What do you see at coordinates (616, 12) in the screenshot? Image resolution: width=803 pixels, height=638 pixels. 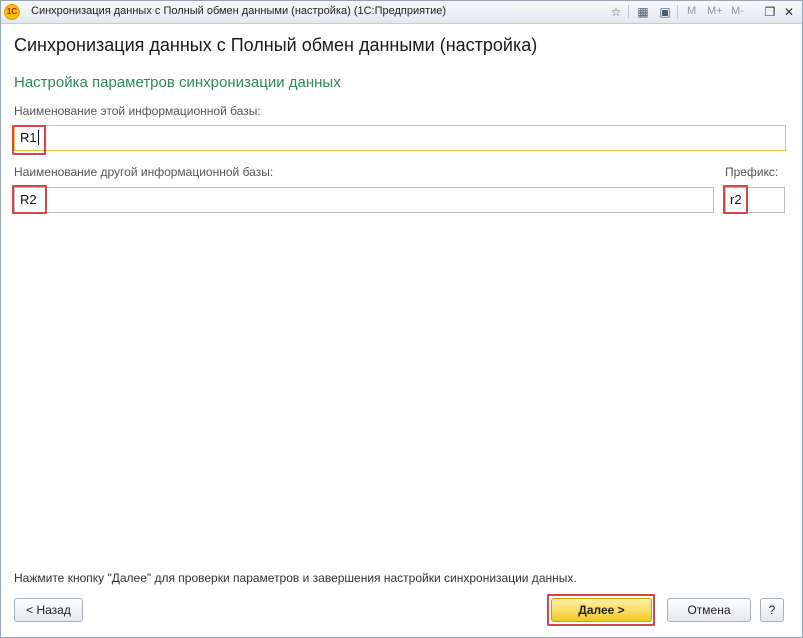 I see `star-icon: ☆` at bounding box center [616, 12].